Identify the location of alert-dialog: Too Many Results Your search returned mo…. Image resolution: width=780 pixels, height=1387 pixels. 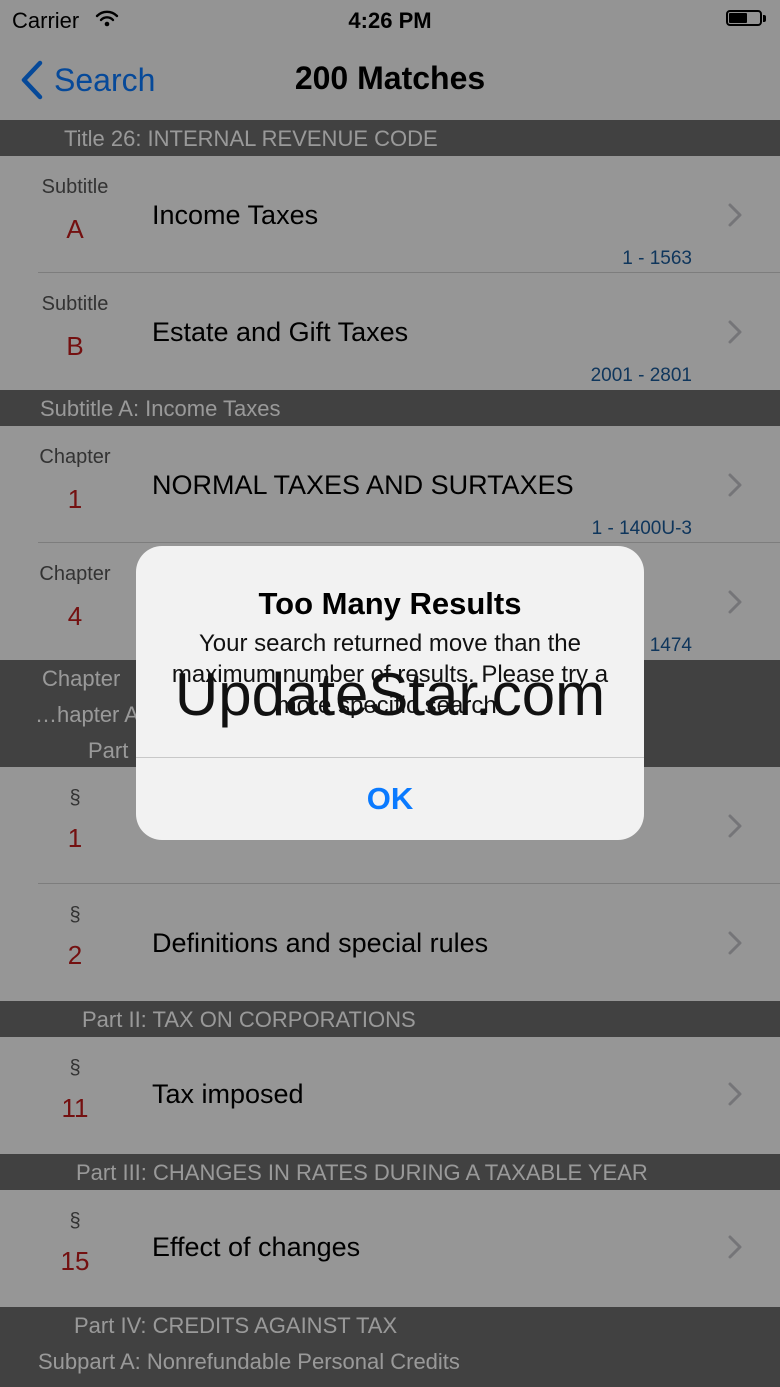
(390, 693).